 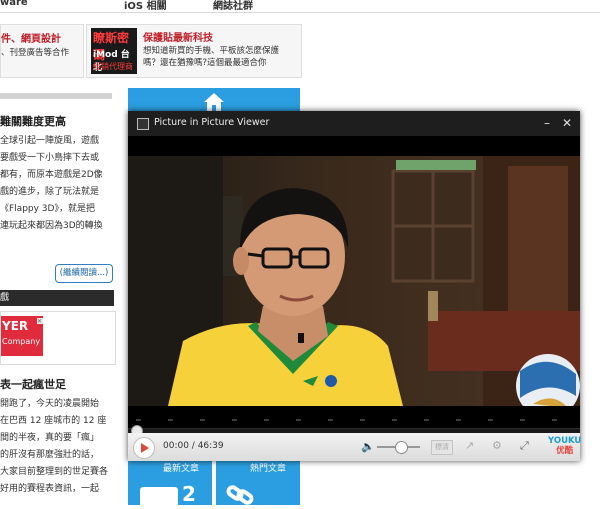 I want to click on nav-item-ios: iOS 相關, so click(x=145, y=6).